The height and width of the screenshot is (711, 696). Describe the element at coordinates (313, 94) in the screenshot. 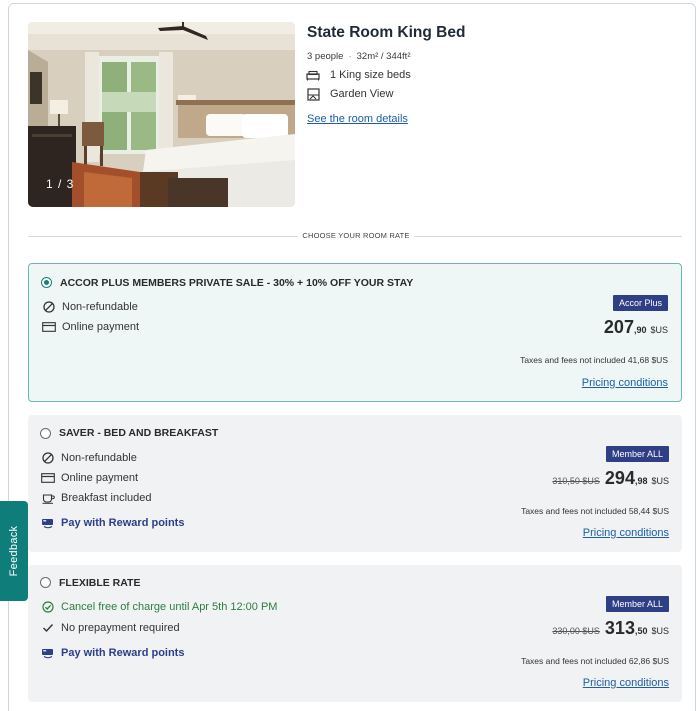

I see `window-view-icon` at that location.